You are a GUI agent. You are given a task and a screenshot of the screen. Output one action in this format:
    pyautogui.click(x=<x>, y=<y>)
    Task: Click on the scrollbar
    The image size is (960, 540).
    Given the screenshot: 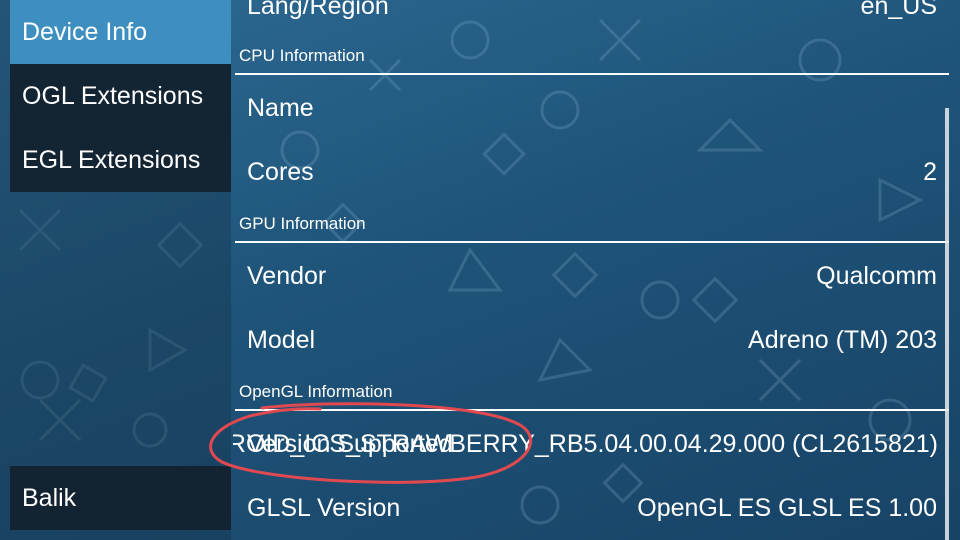 What is the action you would take?
    pyautogui.click(x=947, y=324)
    